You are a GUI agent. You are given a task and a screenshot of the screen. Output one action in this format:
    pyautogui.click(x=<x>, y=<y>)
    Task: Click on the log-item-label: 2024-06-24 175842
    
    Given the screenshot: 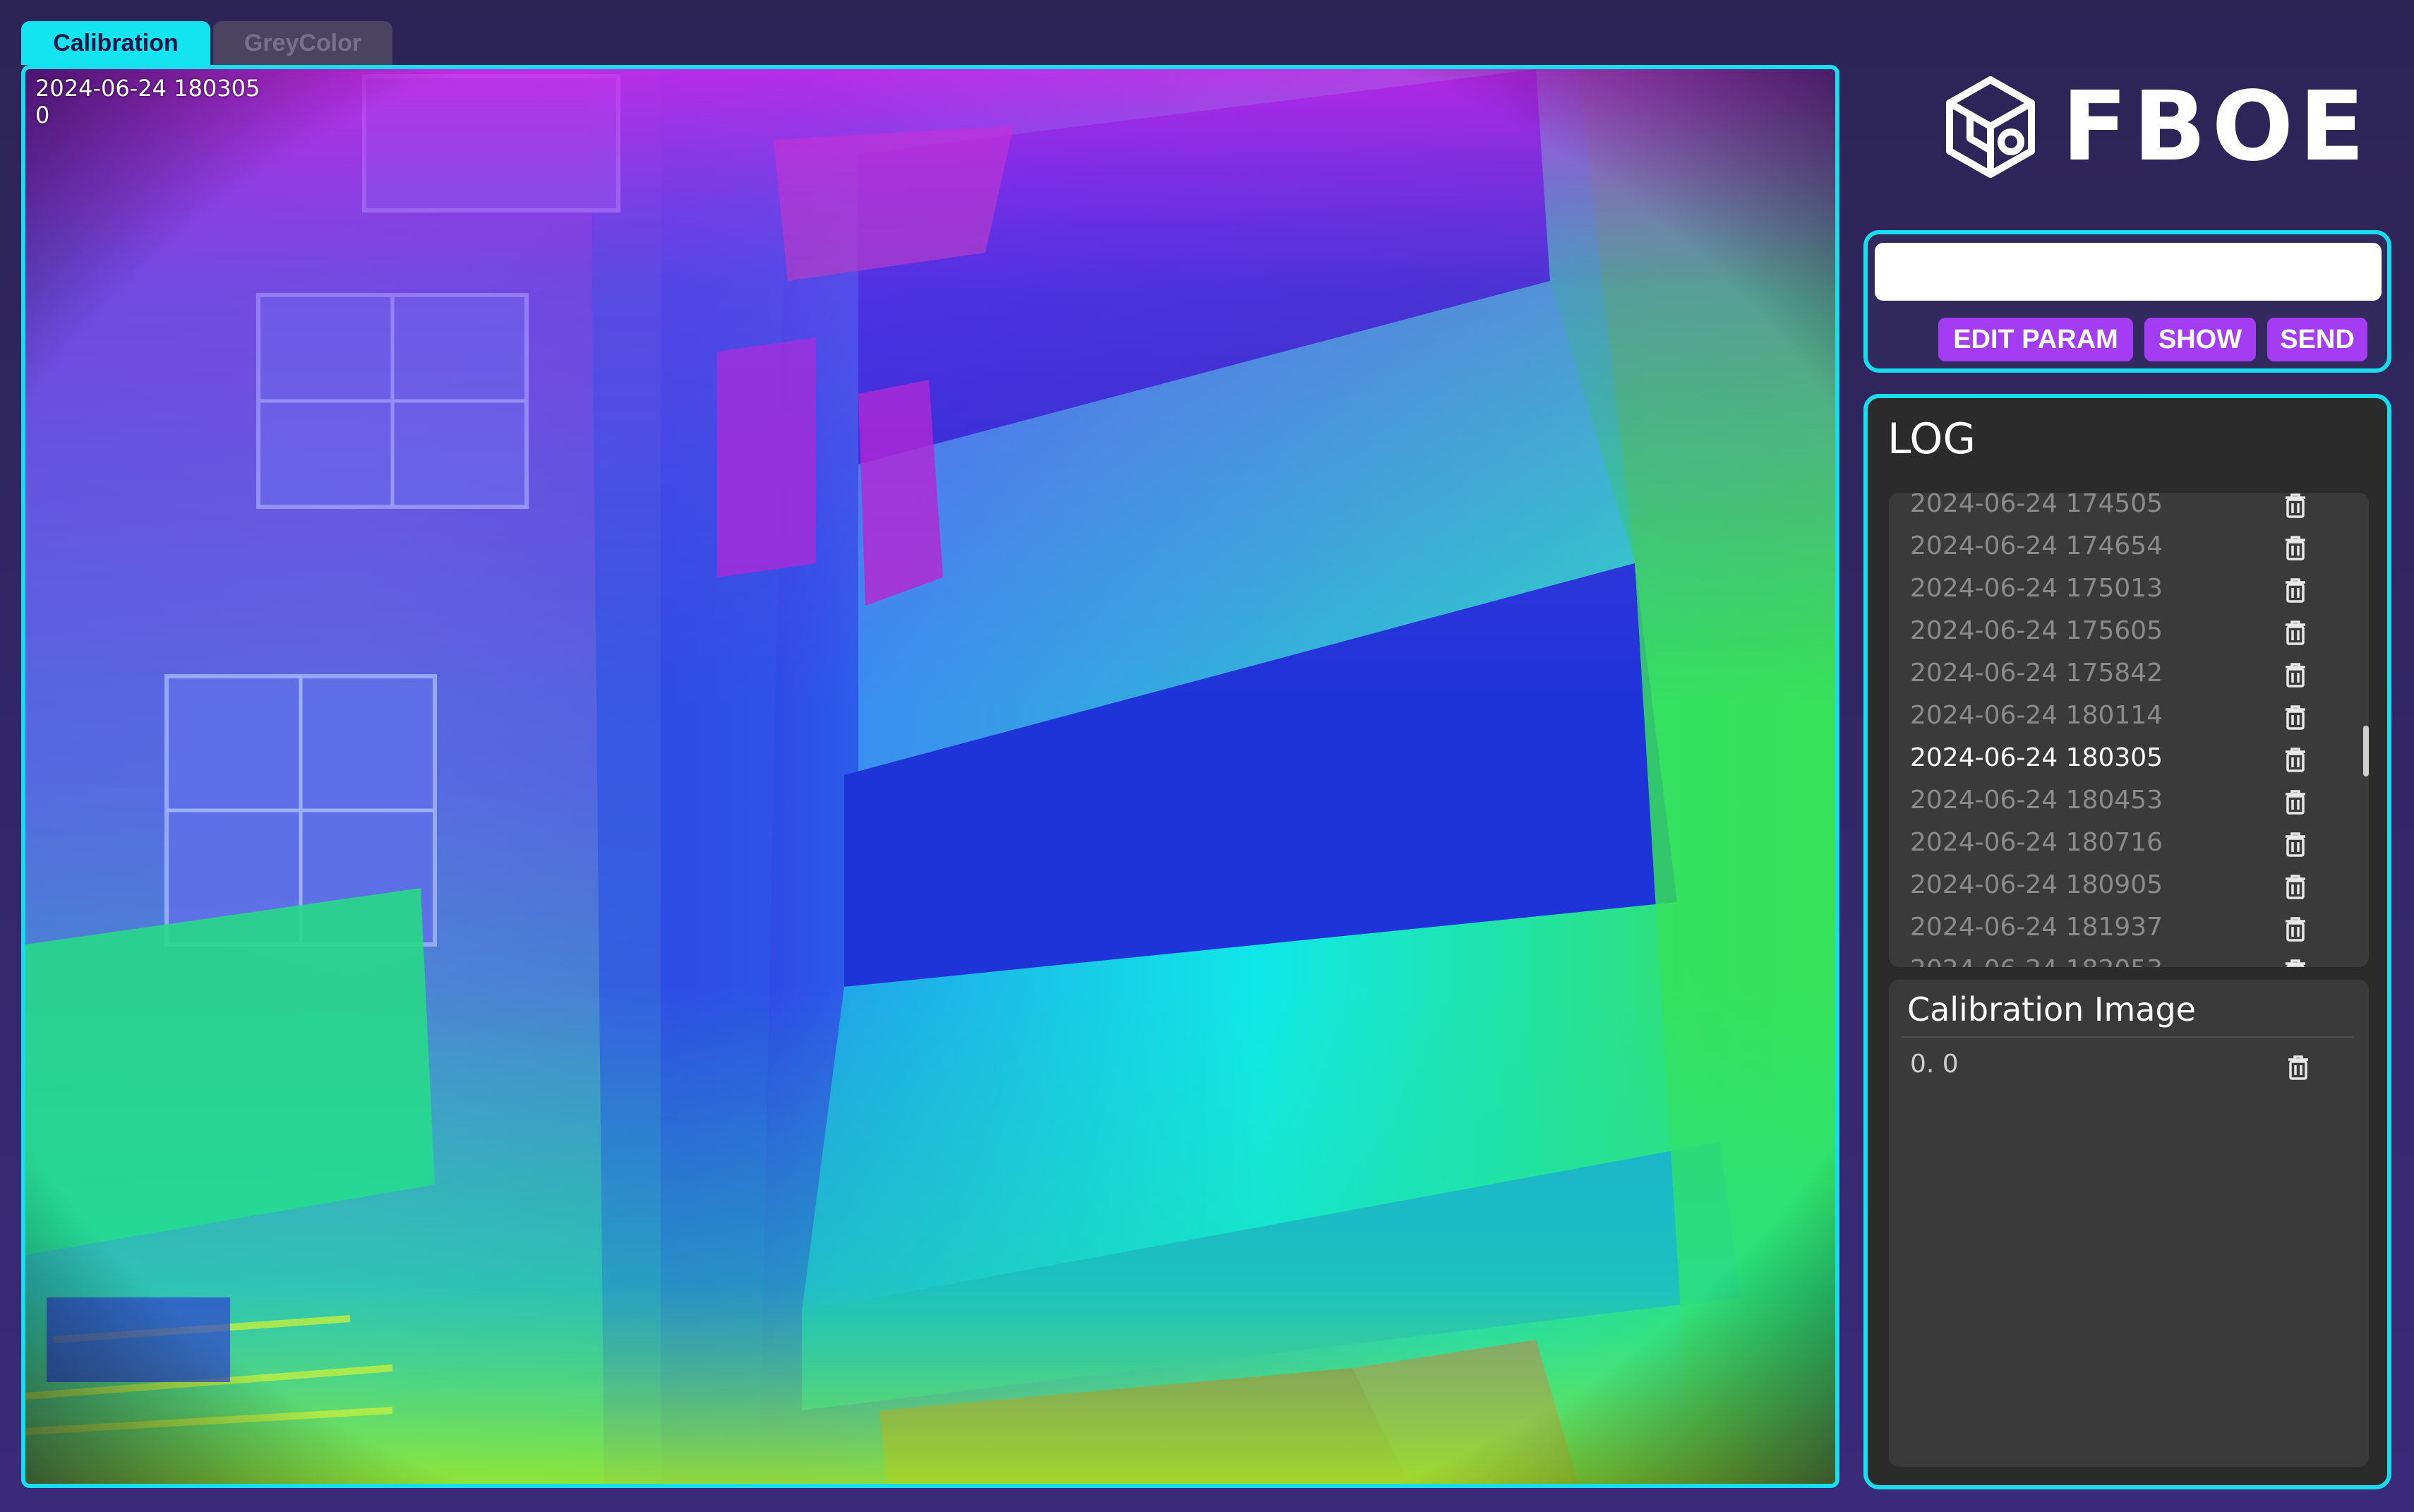 What is the action you would take?
    pyautogui.click(x=2037, y=673)
    